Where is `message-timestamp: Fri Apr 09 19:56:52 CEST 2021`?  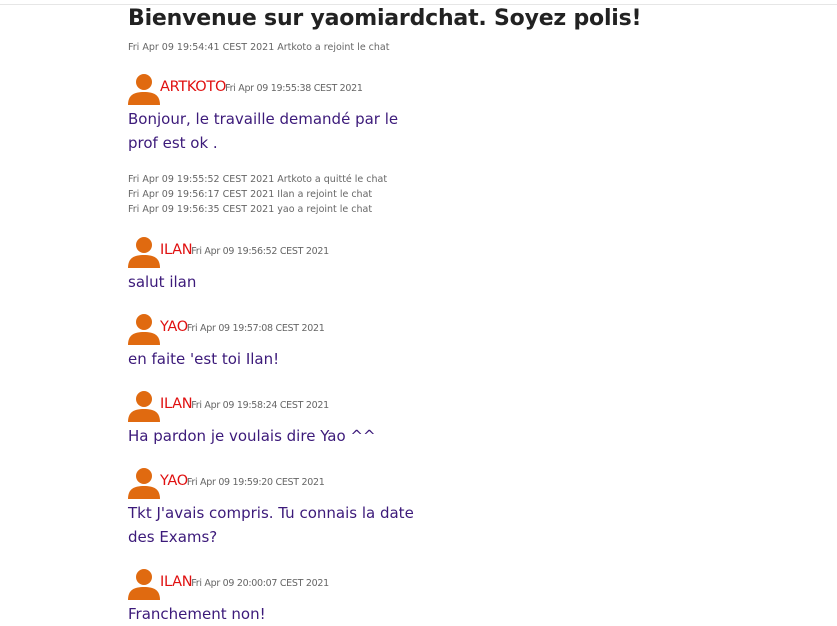
message-timestamp: Fri Apr 09 19:56:52 CEST 2021 is located at coordinates (260, 251).